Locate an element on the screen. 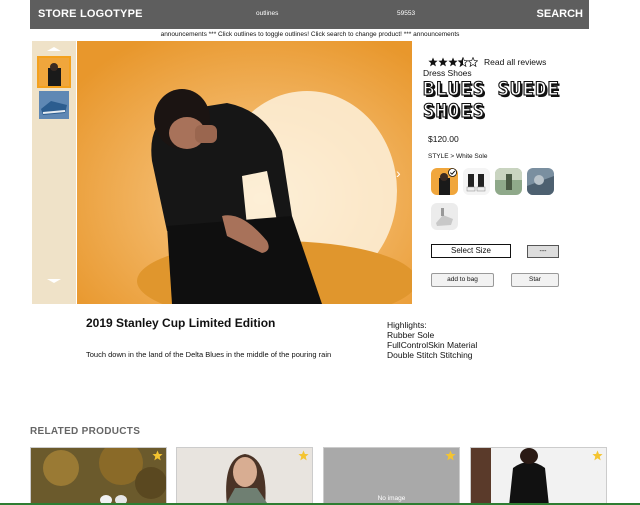  style-label: STYLE > White Sole is located at coordinates (458, 156).